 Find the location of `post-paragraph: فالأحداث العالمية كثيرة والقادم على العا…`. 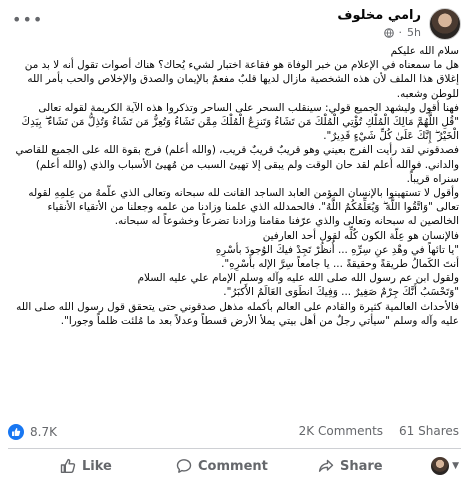

post-paragraph: فالأحداث العالمية كثيرة والقادم على العا… is located at coordinates (237, 313).